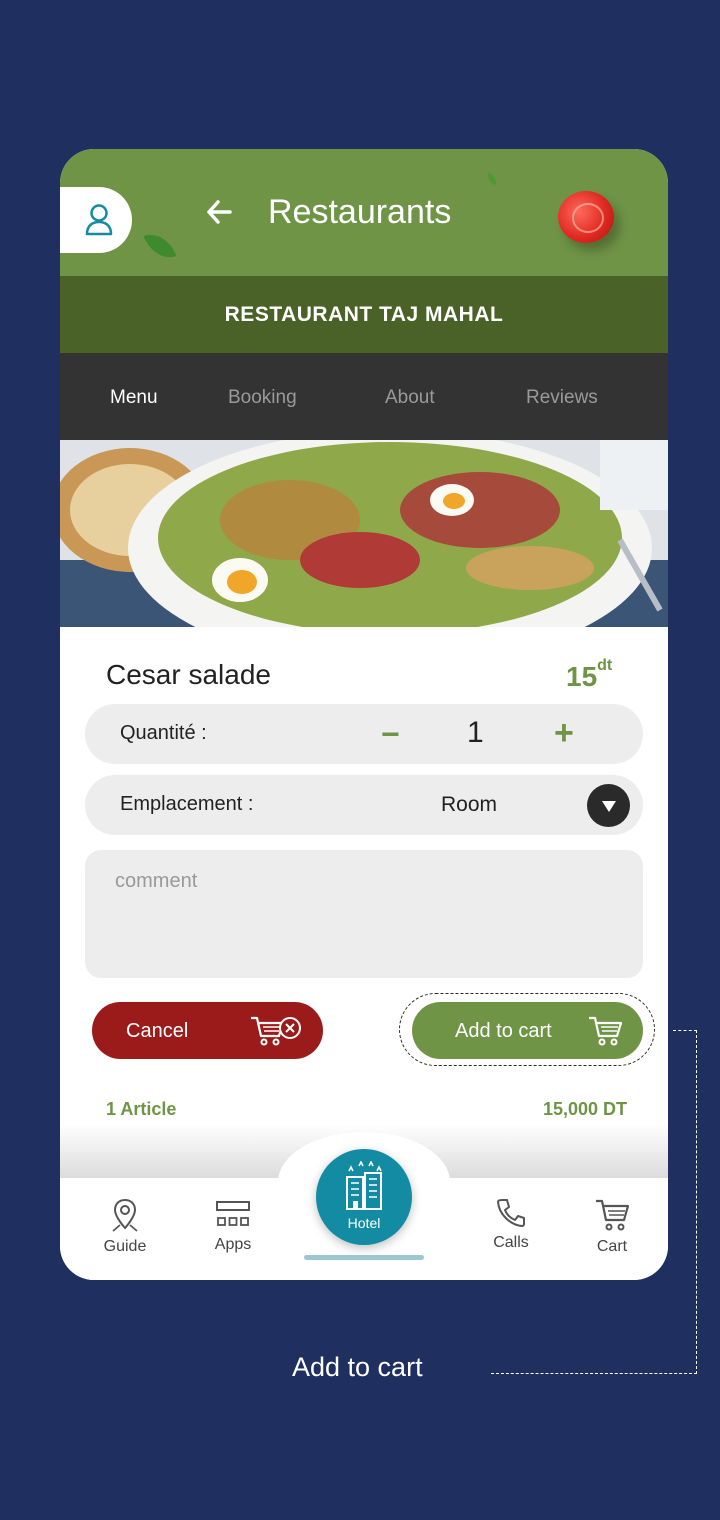  I want to click on quantity-label: Quantité :, so click(163, 733).